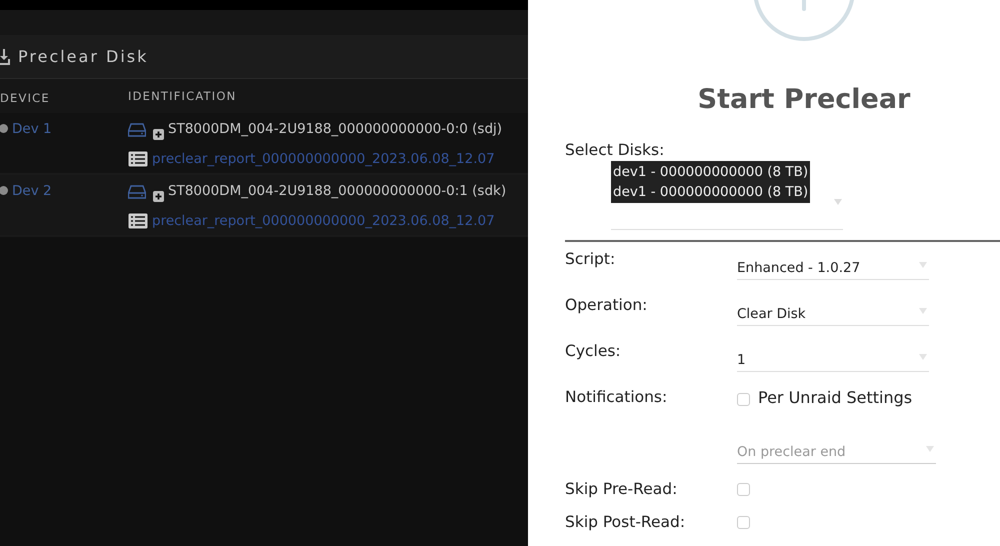 This screenshot has height=546, width=1000. I want to click on field-label: Skip Post-Read:, so click(625, 522).